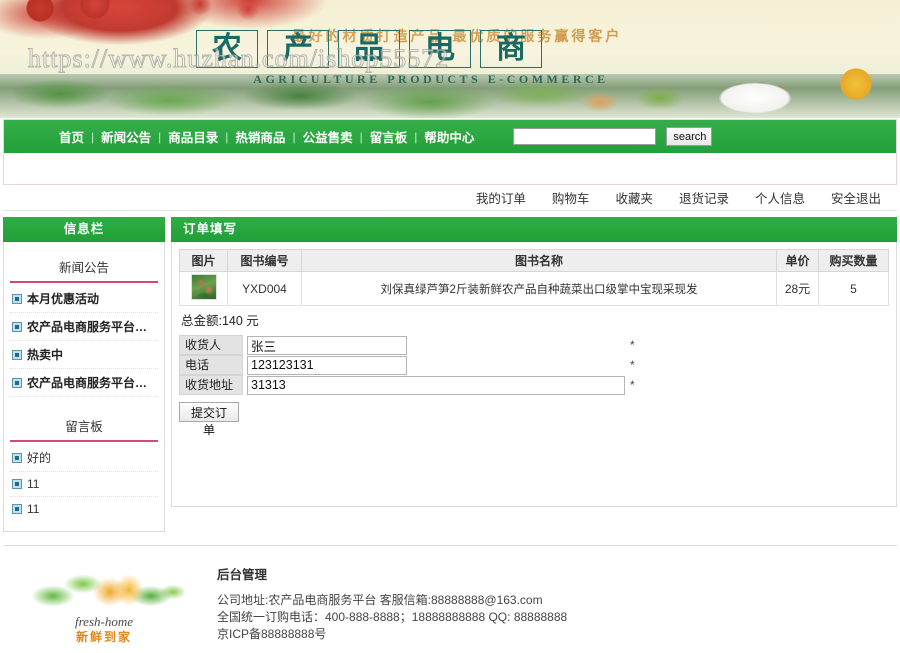 The height and width of the screenshot is (653, 900). What do you see at coordinates (450, 168) in the screenshot?
I see `navigation-spacer` at bounding box center [450, 168].